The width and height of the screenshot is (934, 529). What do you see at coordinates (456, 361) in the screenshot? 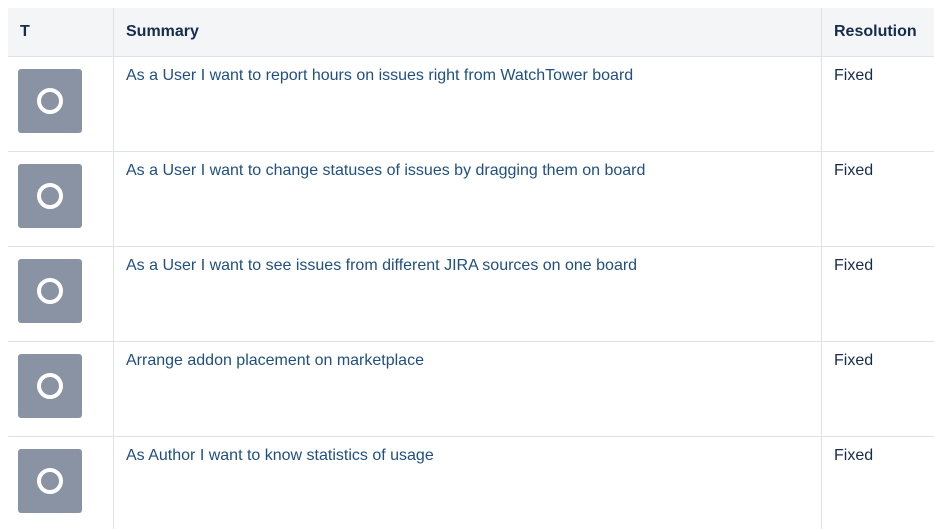
I see `issue-summary-link: Arrange addon placement on marketplace` at bounding box center [456, 361].